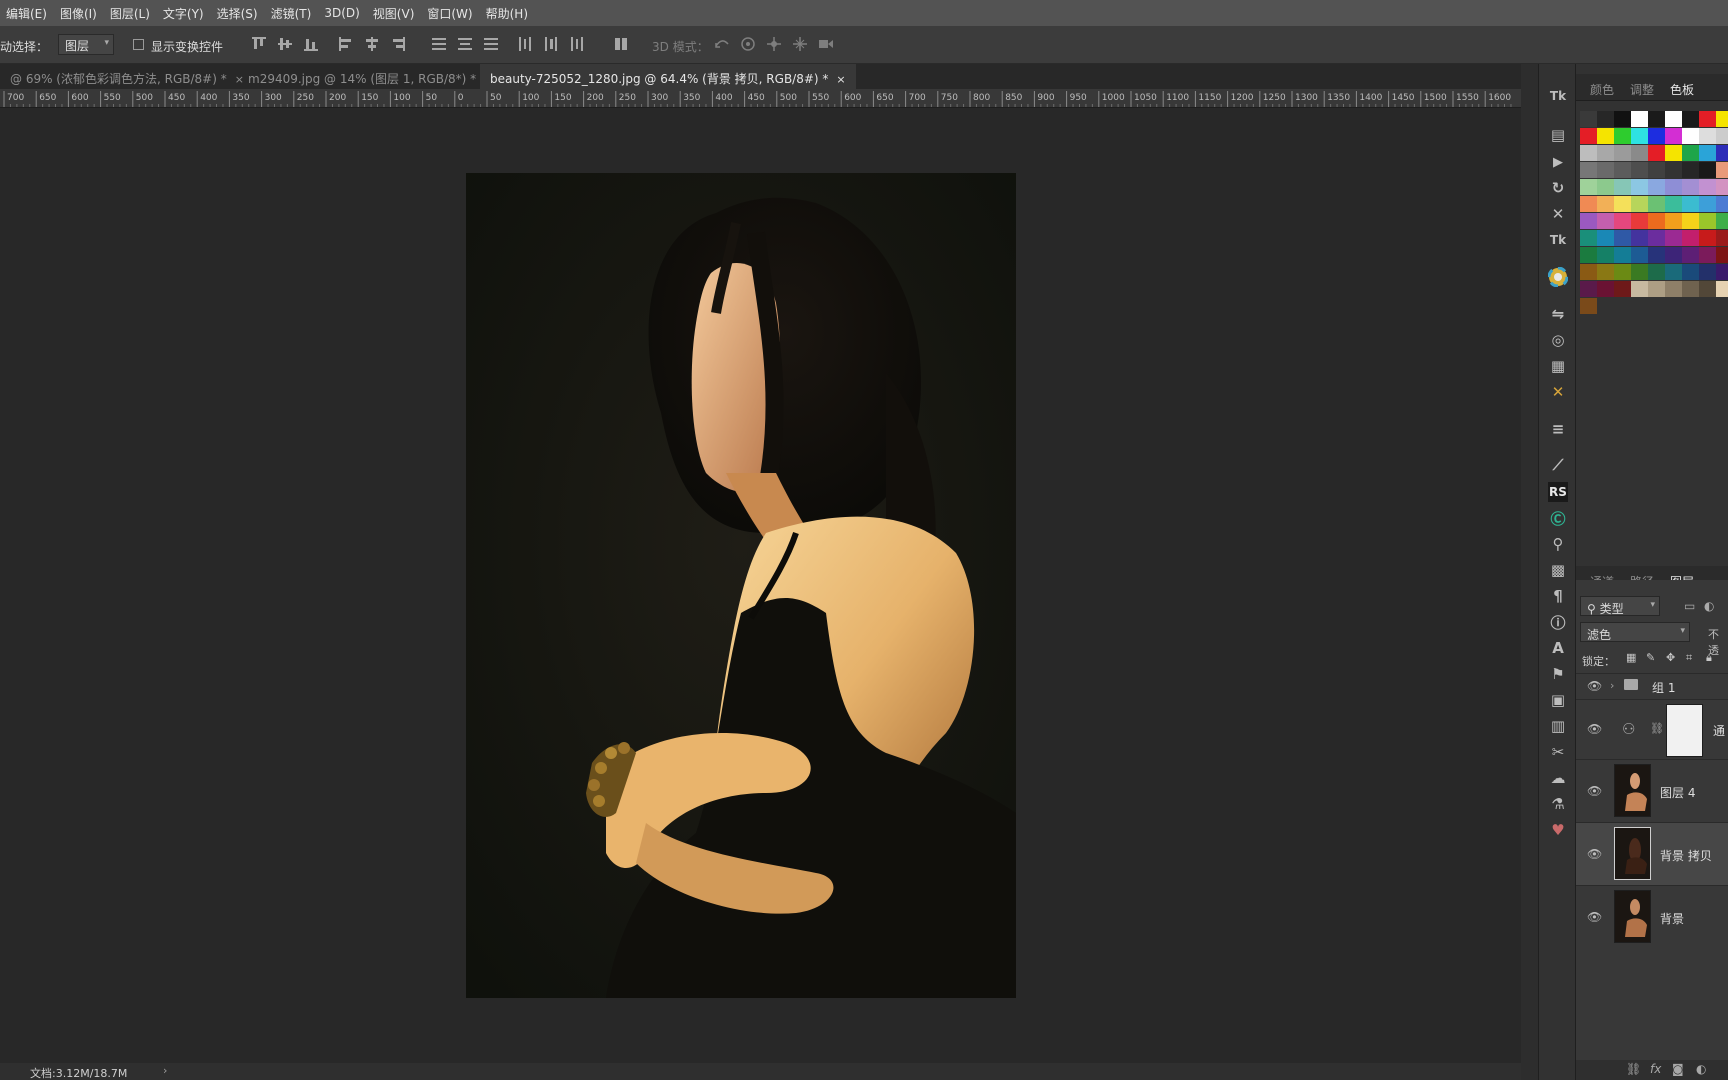 Image resolution: width=1728 pixels, height=1080 pixels. I want to click on scissors-icon: ✂, so click(1558, 752).